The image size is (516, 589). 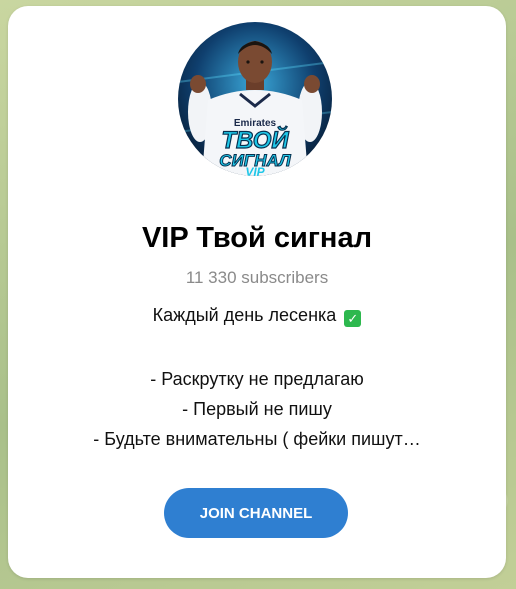 What do you see at coordinates (255, 139) in the screenshot?
I see `avatar-title-line1: ТВОЙ` at bounding box center [255, 139].